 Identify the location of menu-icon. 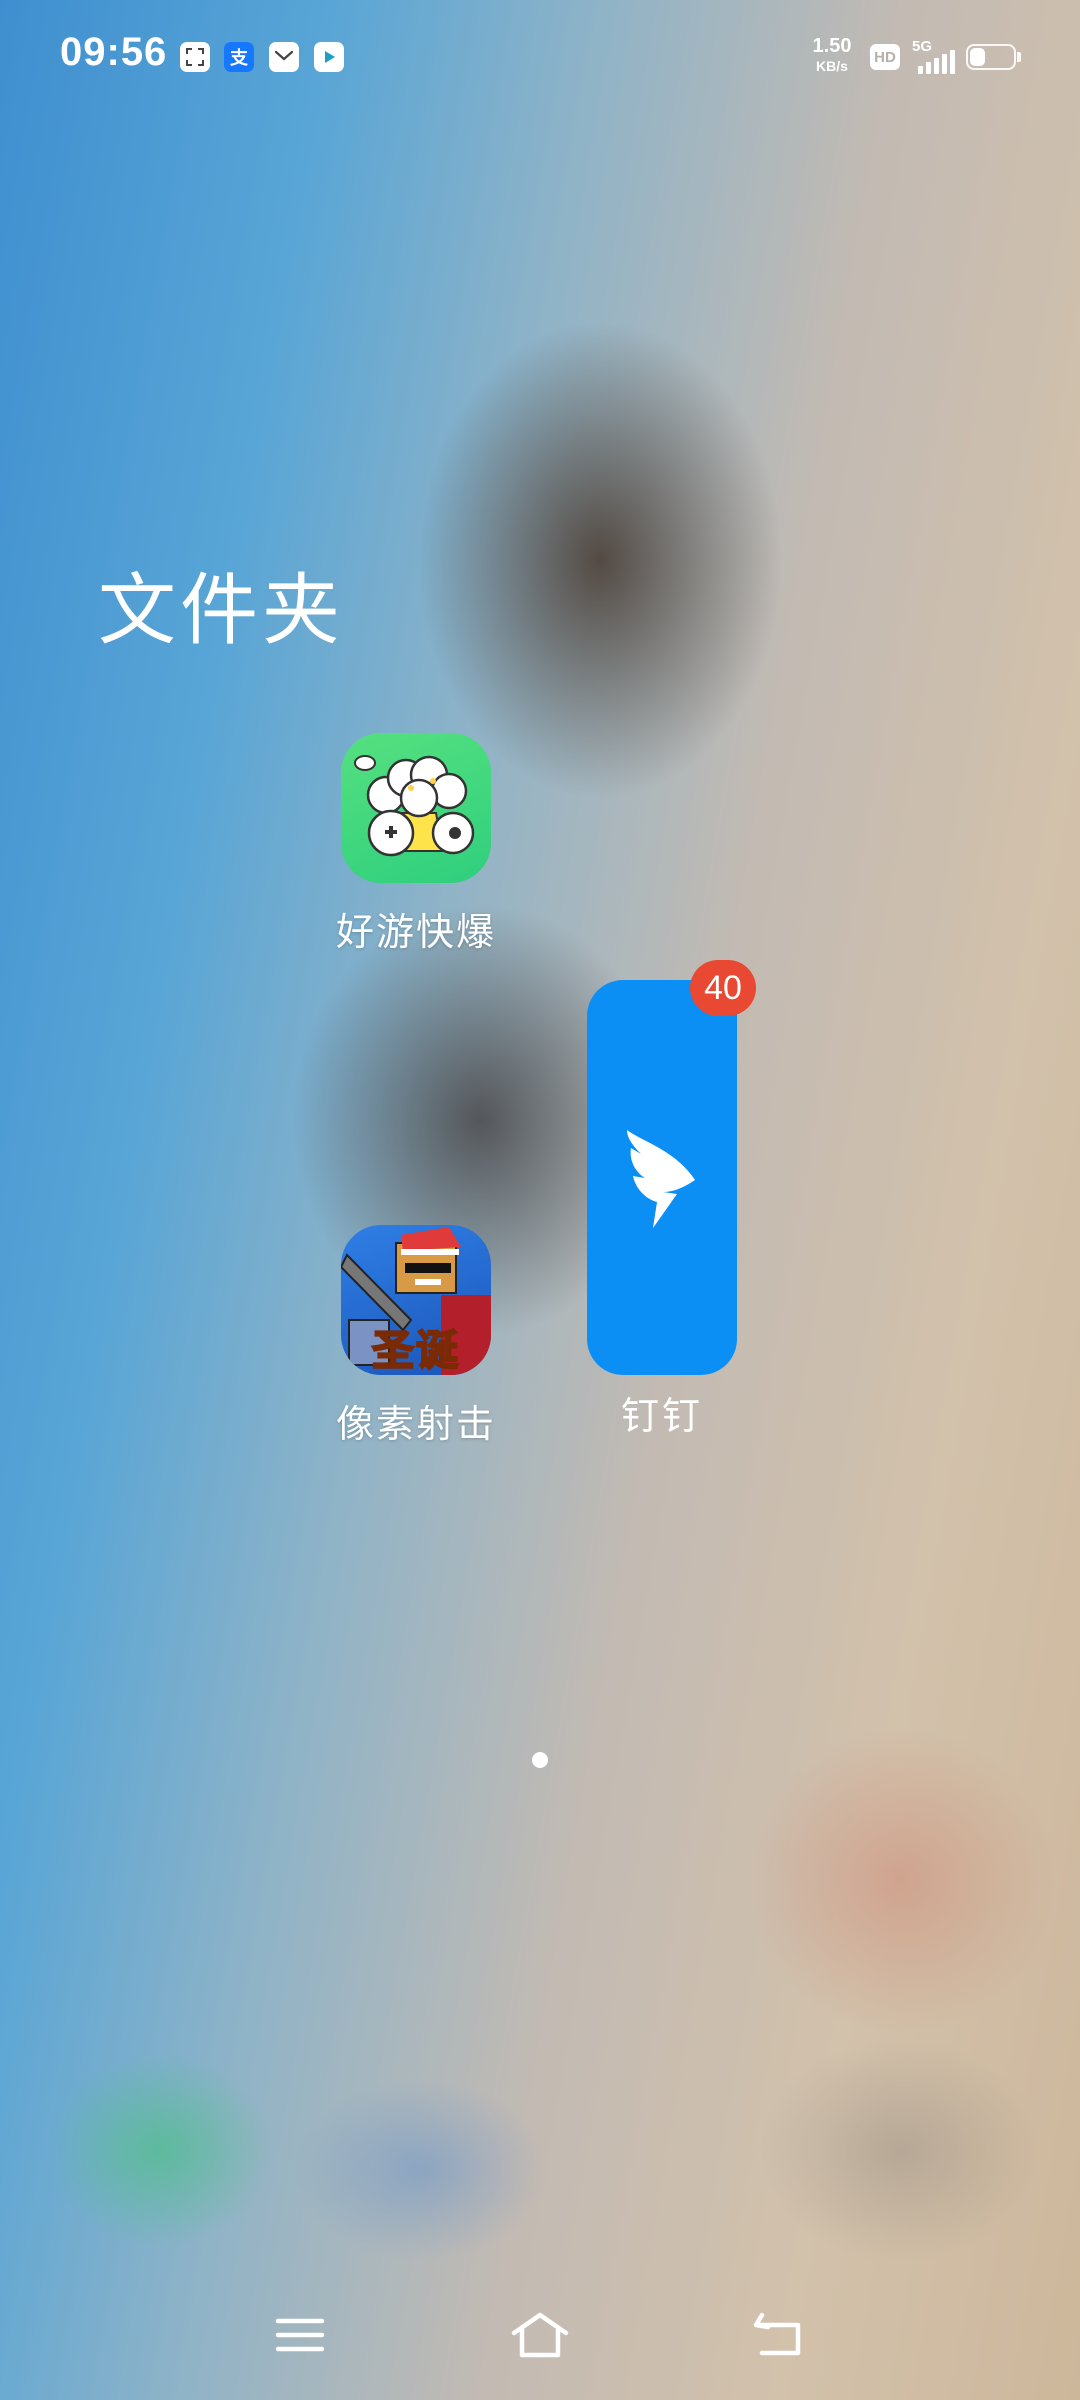
(300, 2335).